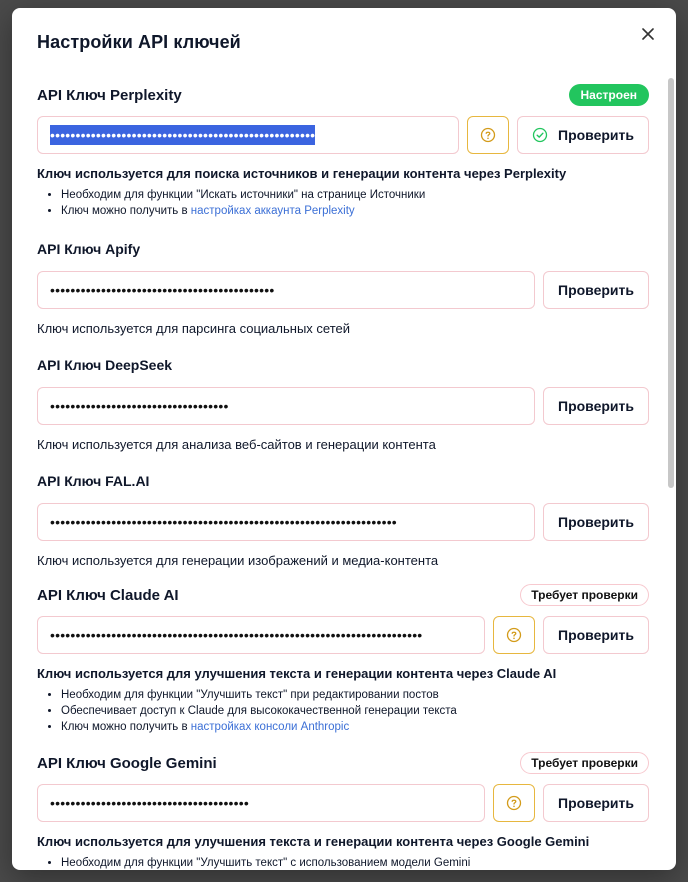  I want to click on gemini-help-button, so click(514, 803).